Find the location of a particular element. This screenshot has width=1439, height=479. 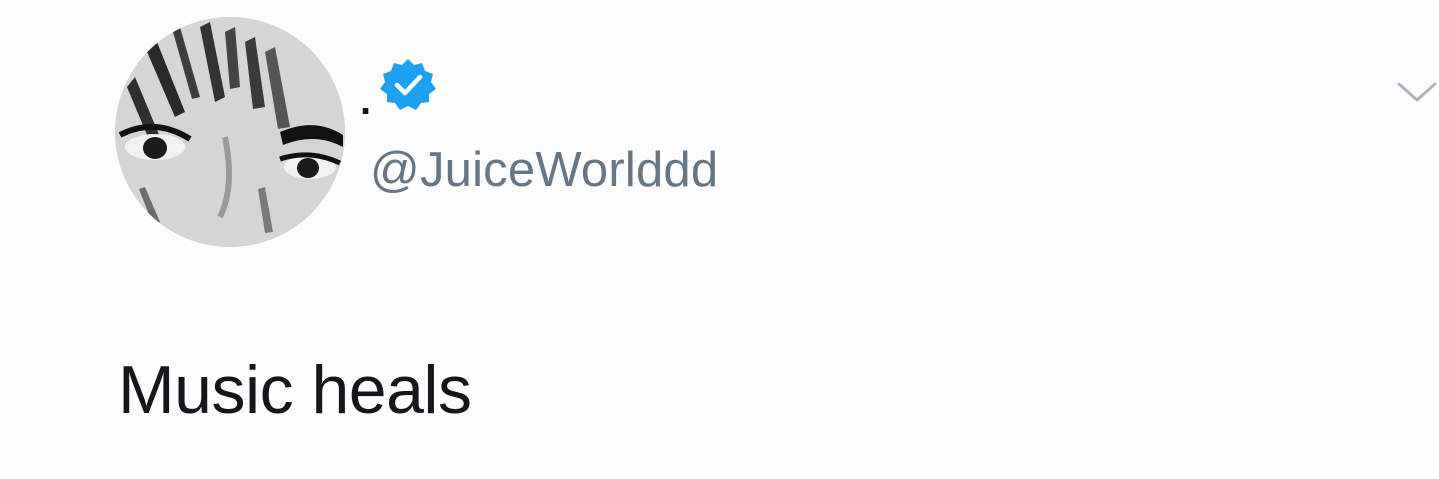

display-name-row: . is located at coordinates (398, 85).